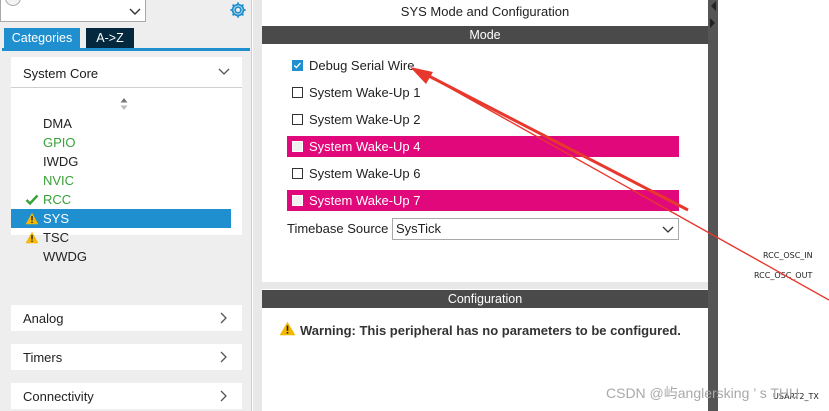  Describe the element at coordinates (126, 49) in the screenshot. I see `tab-underline` at that location.